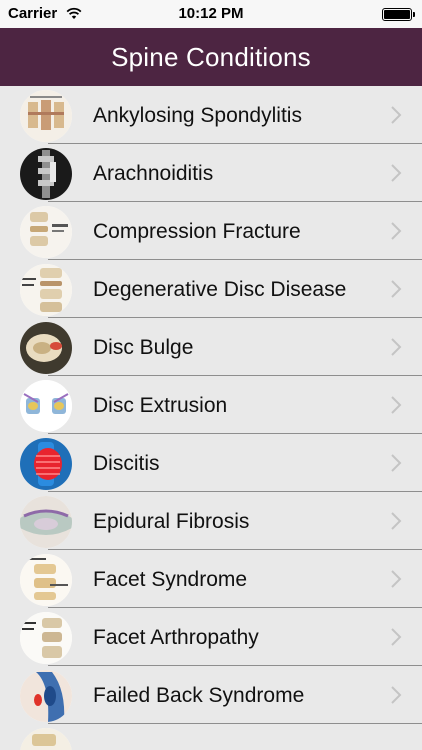 This screenshot has width=422, height=750. Describe the element at coordinates (46, 696) in the screenshot. I see `failed-back-syndrome-thumbnail` at that location.